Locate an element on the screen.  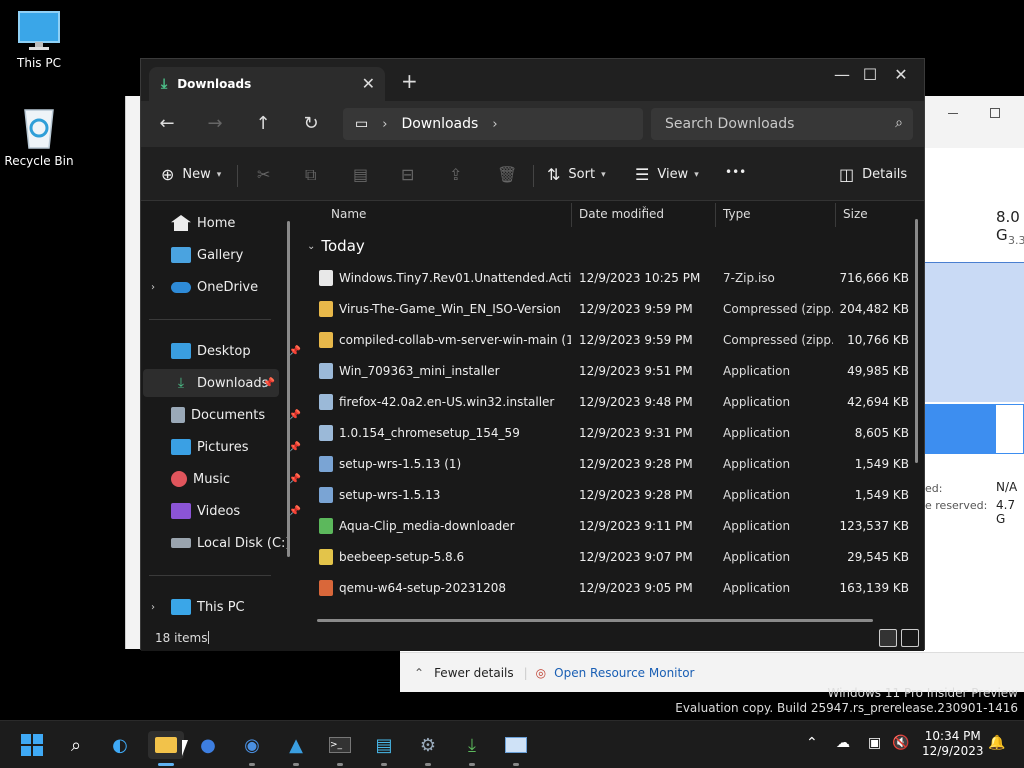
new-tab-icon: + is located at coordinates (409, 81).